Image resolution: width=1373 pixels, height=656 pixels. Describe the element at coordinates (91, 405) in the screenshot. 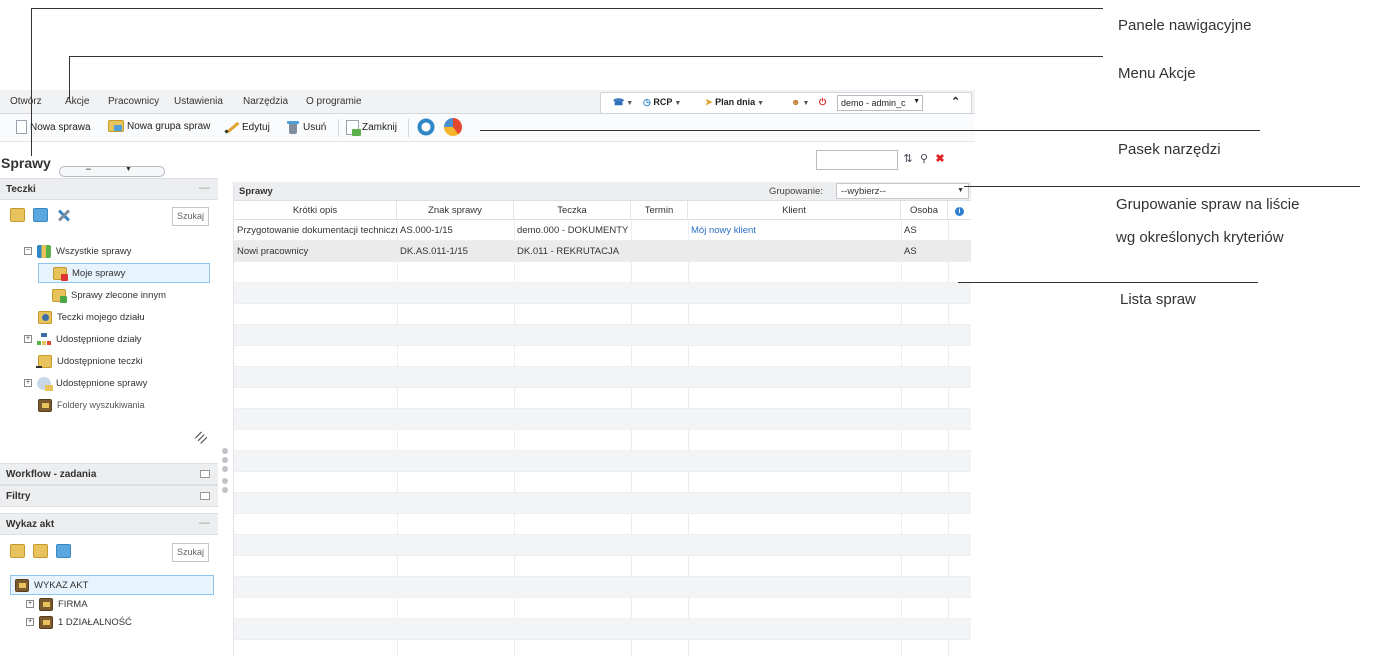

I see `tree-item-foldery-wyszukiwania: Foldery wyszukiwania` at that location.